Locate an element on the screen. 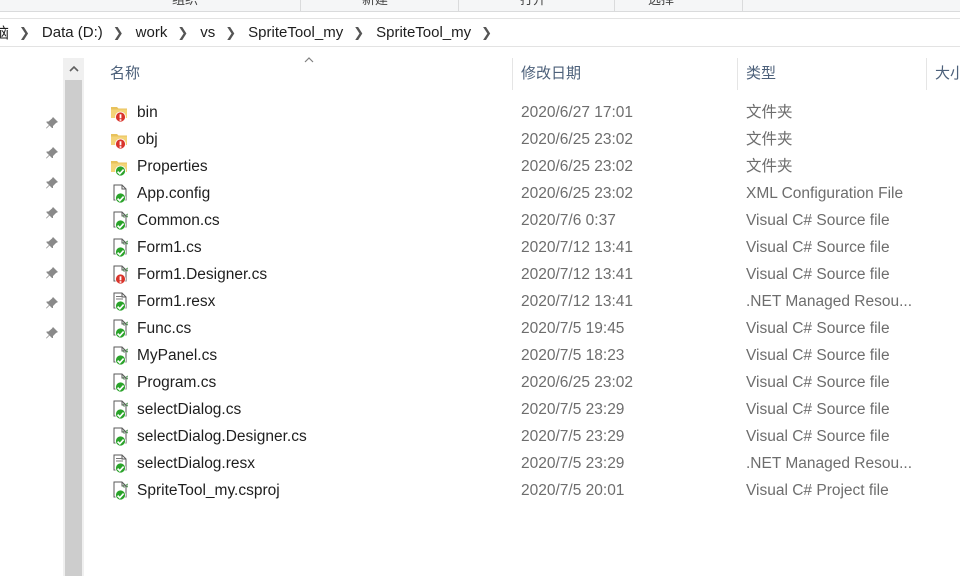 Image resolution: width=960 pixels, height=576 pixels. ribbon-group-labels: 组织 新建 打开 选择 is located at coordinates (480, 6).